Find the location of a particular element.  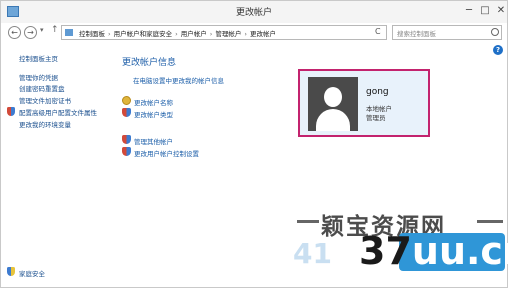

title-bar: 更改帐户 ─ □ ✕ is located at coordinates (254, 12).